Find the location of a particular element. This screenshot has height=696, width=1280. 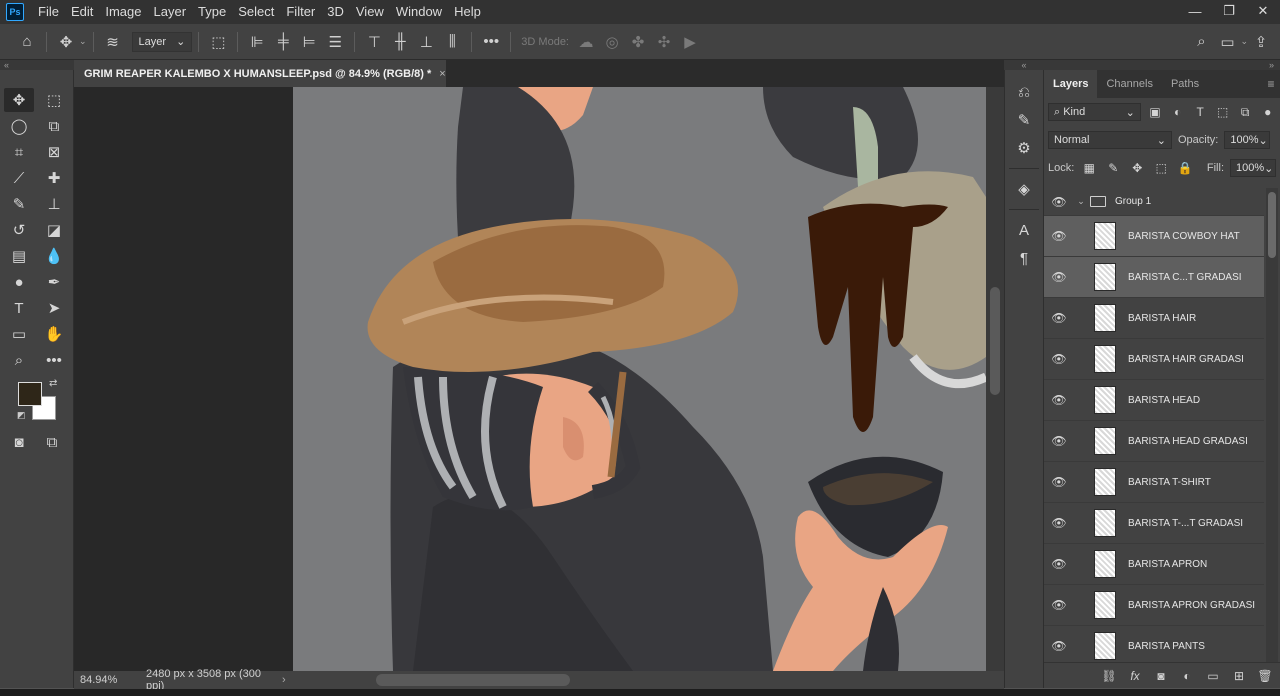

layer-group-row: 👁 ⌄ Group 1 is located at coordinates (1154, 202).